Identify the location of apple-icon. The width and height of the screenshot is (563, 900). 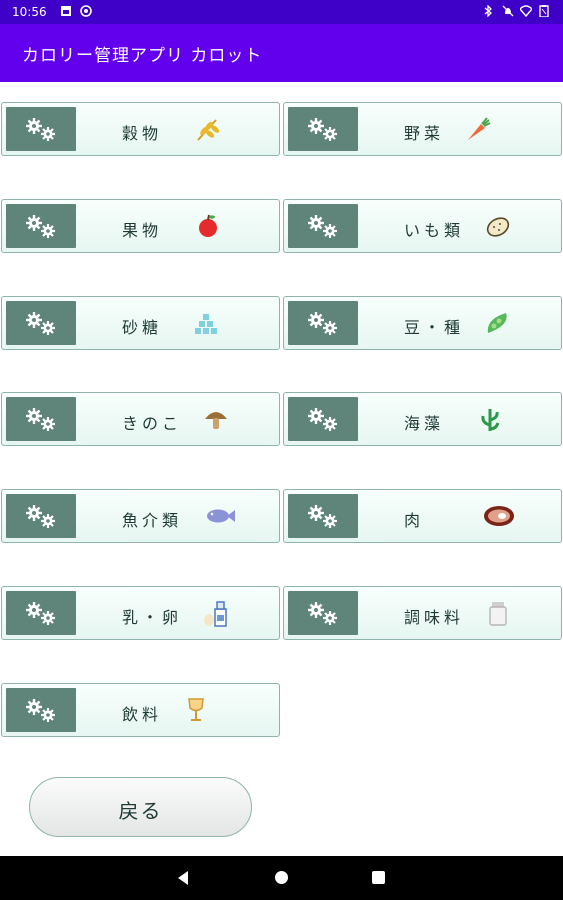
(208, 228).